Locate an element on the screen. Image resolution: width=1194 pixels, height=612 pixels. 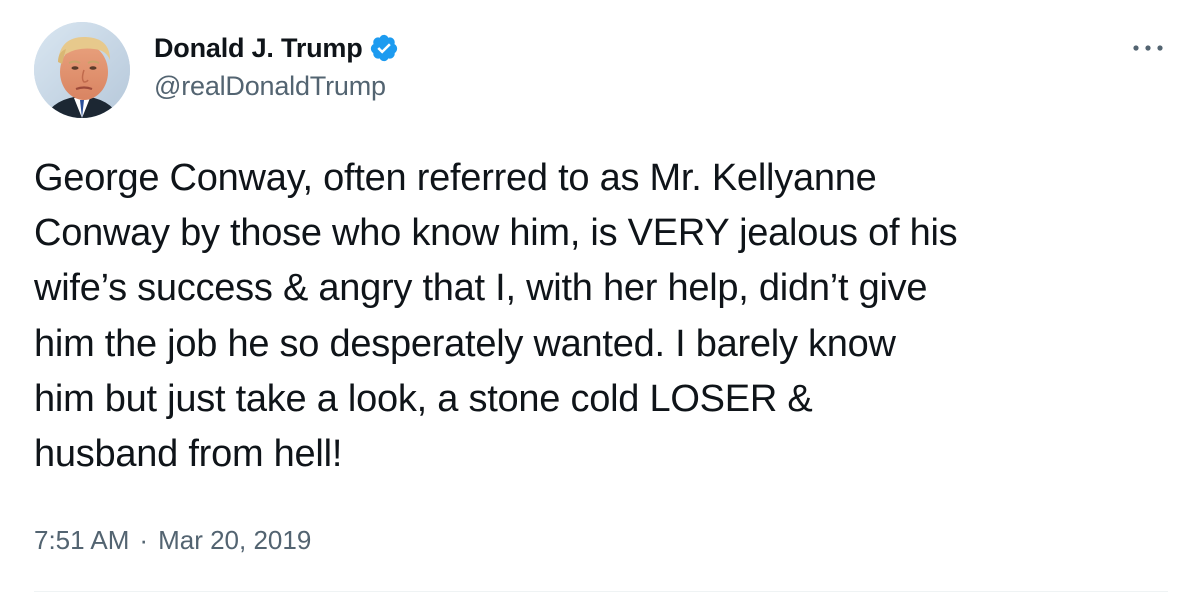
profile-photo is located at coordinates (82, 70).